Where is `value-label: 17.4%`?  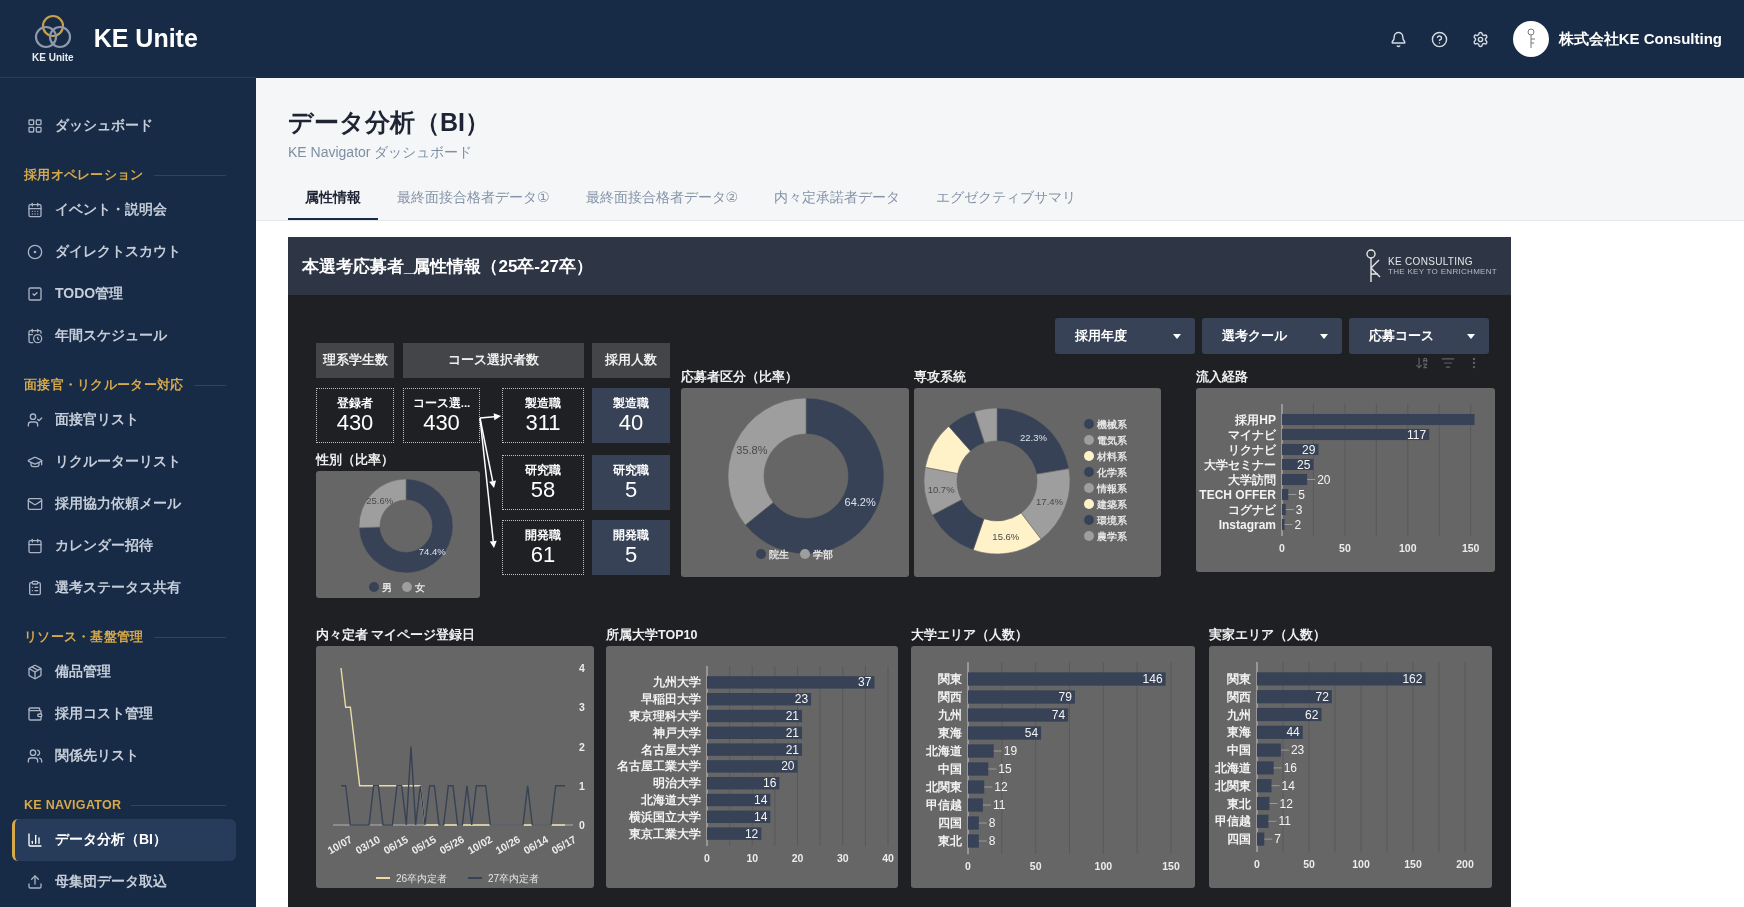 value-label: 17.4% is located at coordinates (1049, 502).